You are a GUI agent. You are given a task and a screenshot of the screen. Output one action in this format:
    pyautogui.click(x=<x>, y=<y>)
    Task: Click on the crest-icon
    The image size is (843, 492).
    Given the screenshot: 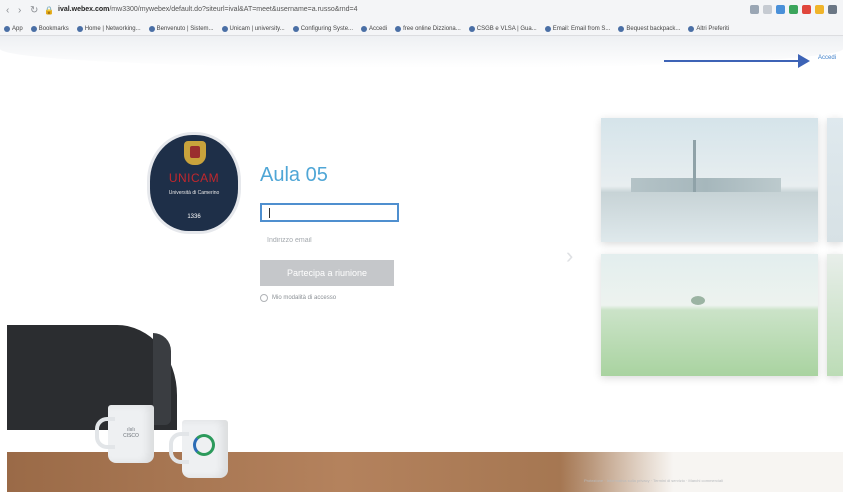 What is the action you would take?
    pyautogui.click(x=195, y=153)
    